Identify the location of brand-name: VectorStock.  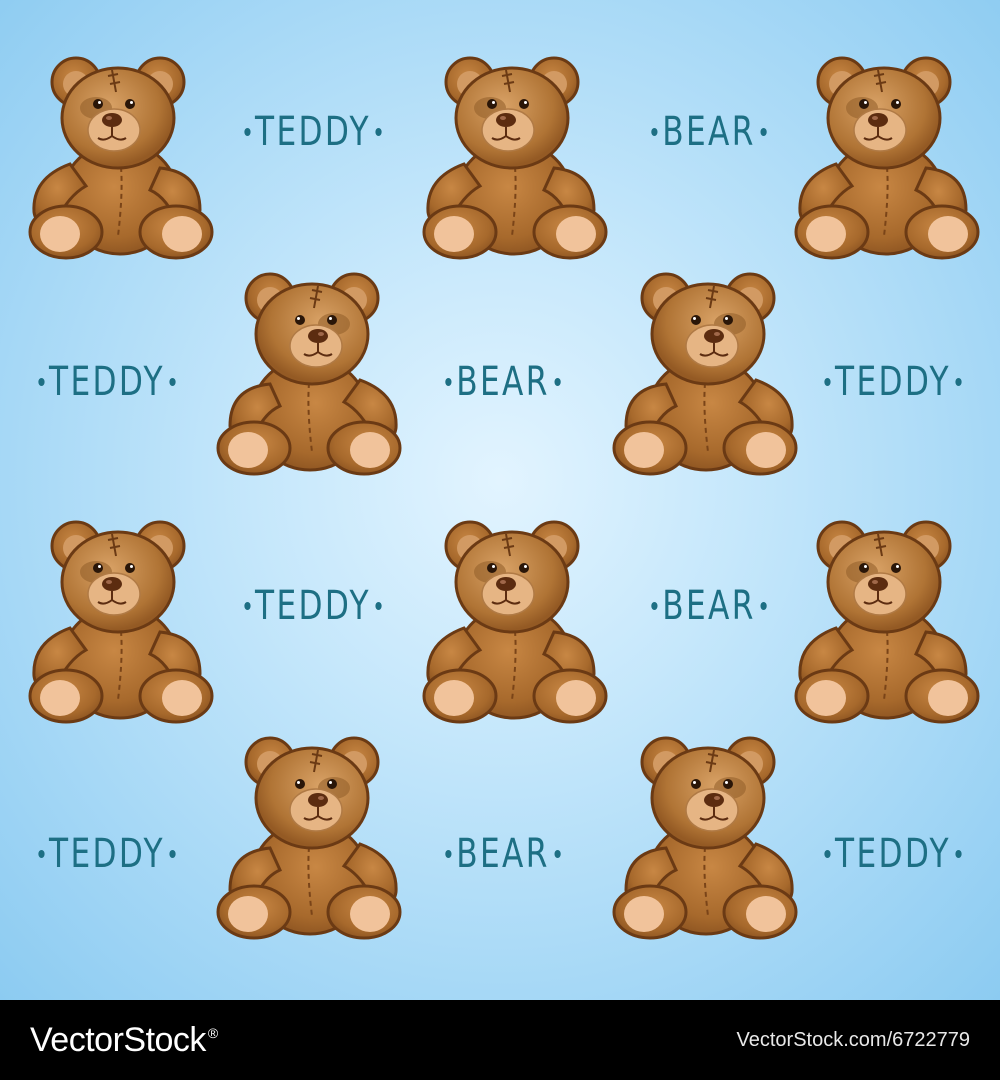
(118, 1039).